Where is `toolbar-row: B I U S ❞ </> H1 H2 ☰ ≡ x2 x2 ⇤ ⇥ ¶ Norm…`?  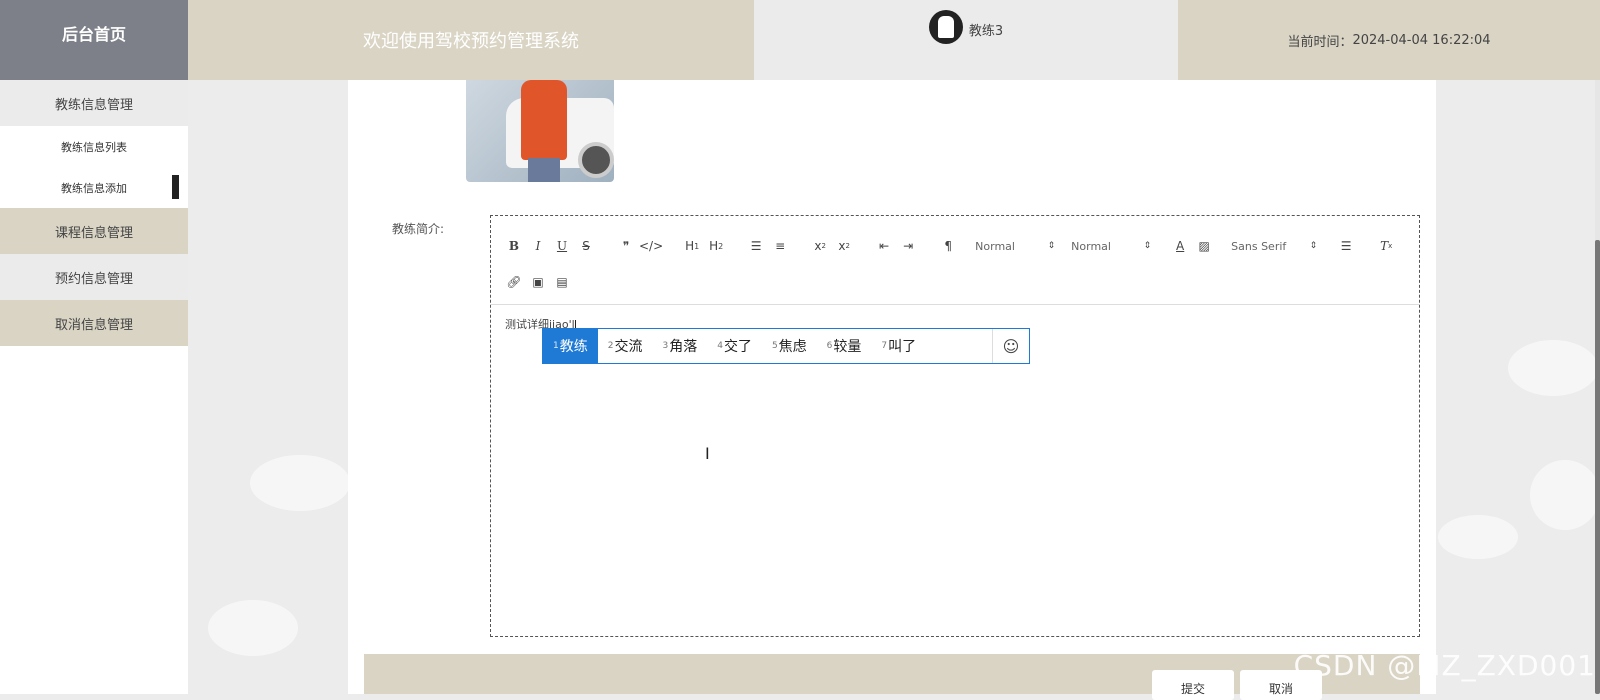 toolbar-row: B I U S ❞ </> H1 H2 ☰ ≡ x2 x2 ⇤ ⇥ ¶ Norm… is located at coordinates (951, 246).